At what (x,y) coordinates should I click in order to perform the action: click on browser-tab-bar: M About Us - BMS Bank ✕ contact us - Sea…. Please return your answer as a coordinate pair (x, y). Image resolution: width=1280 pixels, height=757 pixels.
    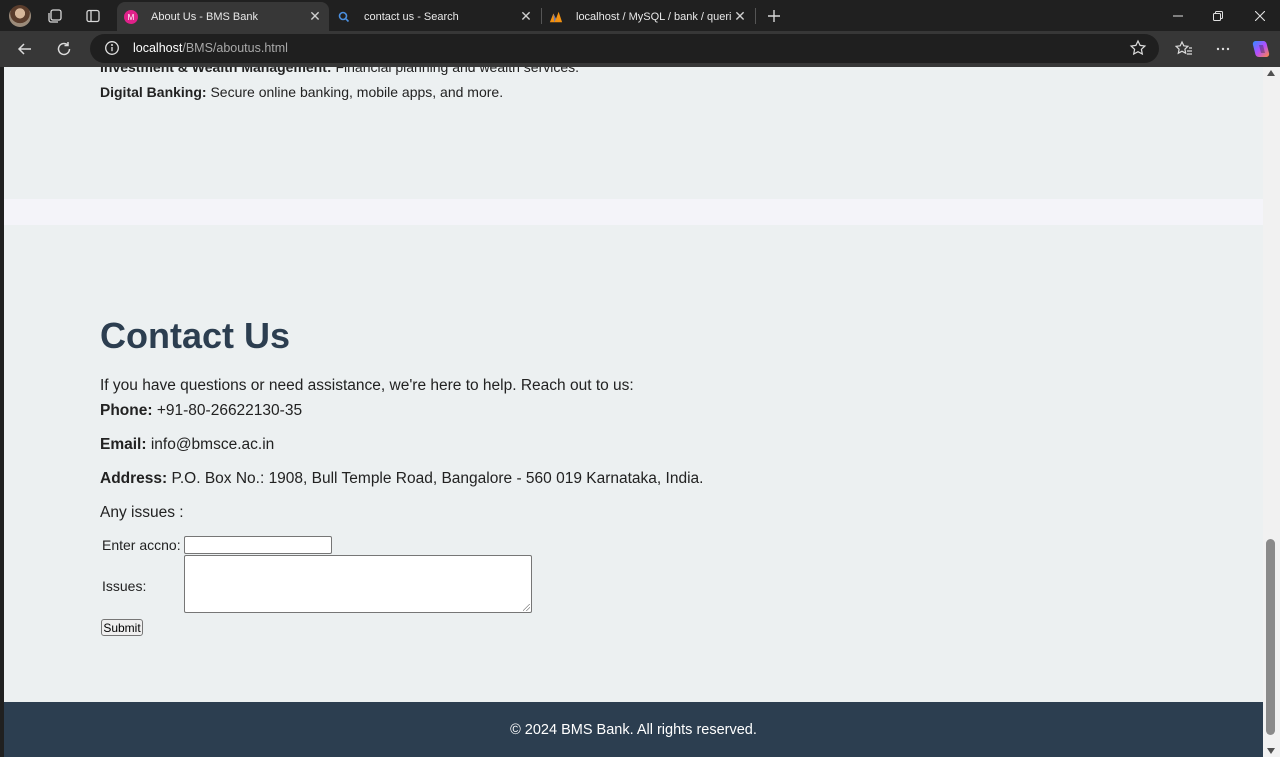
    Looking at the image, I should click on (640, 15).